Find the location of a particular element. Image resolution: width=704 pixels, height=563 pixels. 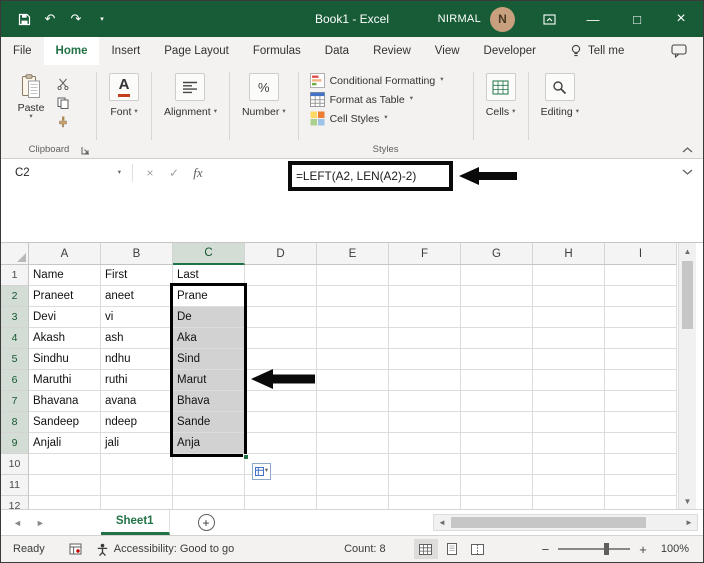

avatar: N is located at coordinates (502, 19).